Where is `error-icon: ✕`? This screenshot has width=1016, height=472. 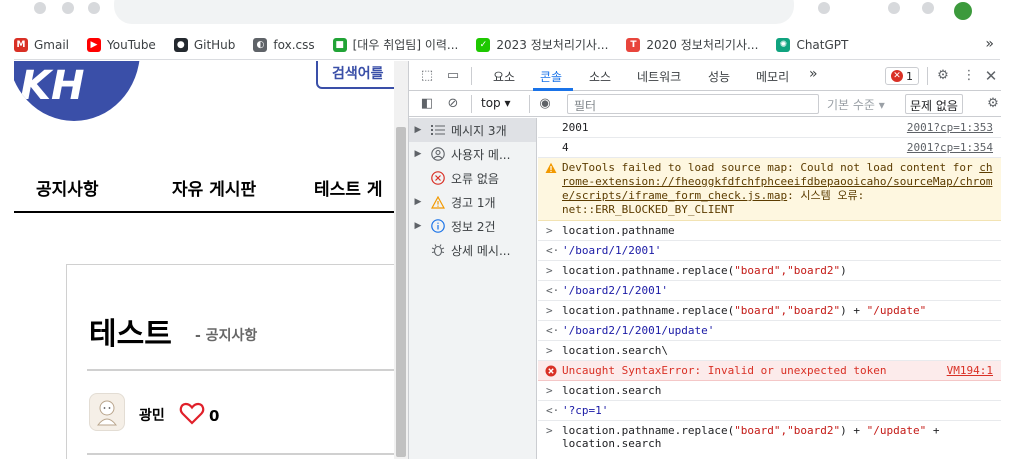 error-icon: ✕ is located at coordinates (897, 76).